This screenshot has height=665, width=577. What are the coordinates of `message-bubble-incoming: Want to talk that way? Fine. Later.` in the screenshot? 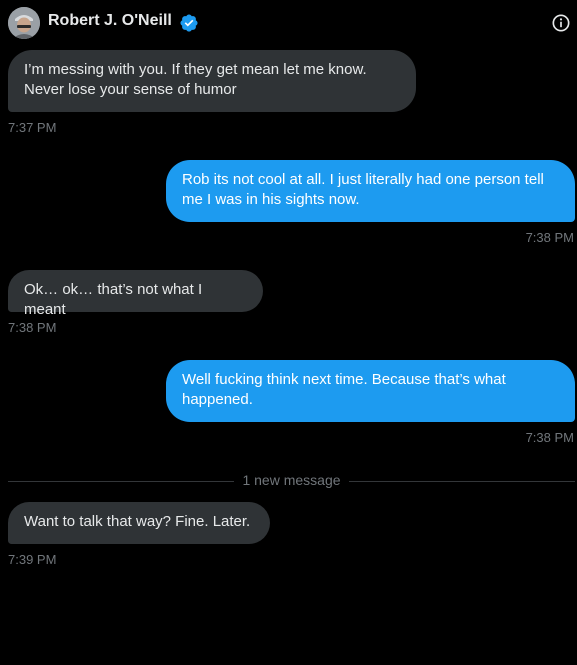 It's located at (139, 523).